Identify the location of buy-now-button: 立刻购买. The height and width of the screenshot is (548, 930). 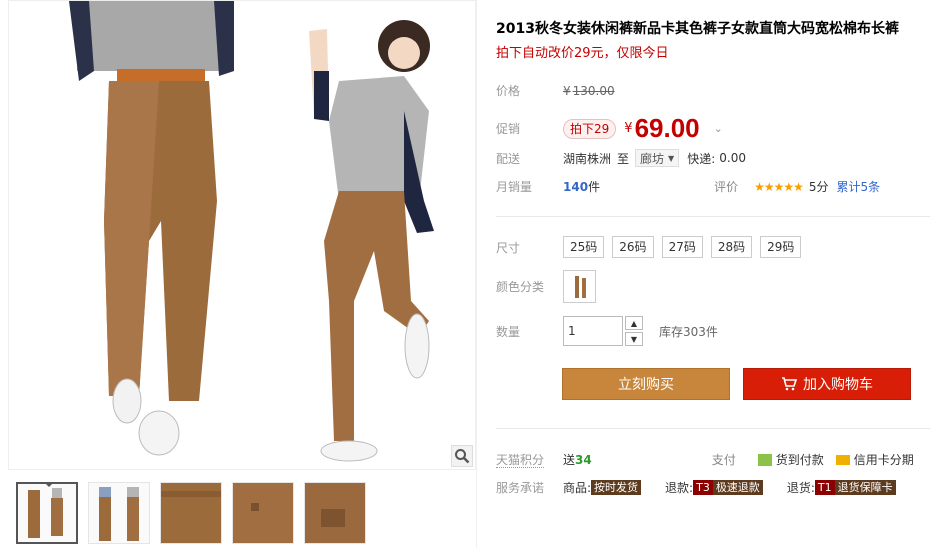
(646, 384).